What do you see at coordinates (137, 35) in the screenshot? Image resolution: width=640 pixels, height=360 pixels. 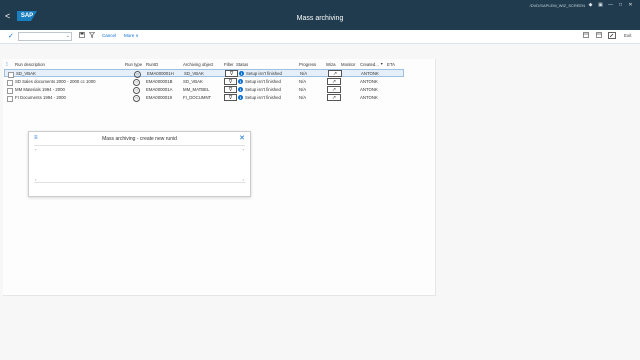 I see `chevron-down-icon: ∨` at bounding box center [137, 35].